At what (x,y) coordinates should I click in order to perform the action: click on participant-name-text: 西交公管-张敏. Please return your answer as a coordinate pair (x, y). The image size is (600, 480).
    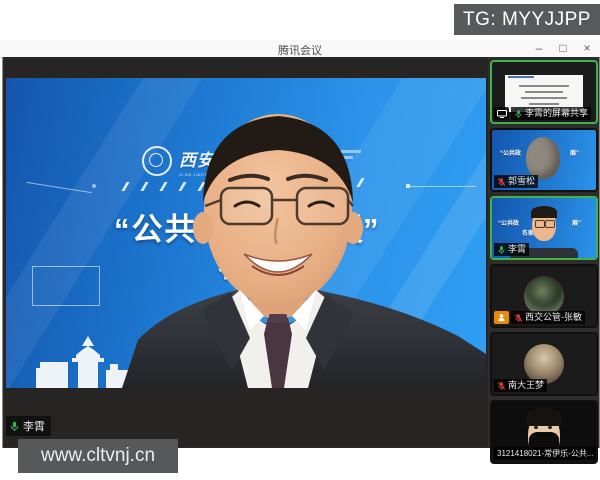
    Looking at the image, I should click on (553, 317).